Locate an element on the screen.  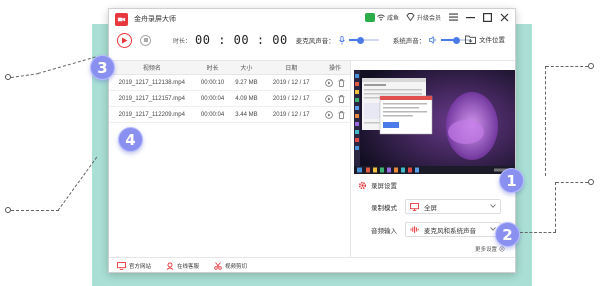
online-service-label: 在线客服 is located at coordinates (188, 267).